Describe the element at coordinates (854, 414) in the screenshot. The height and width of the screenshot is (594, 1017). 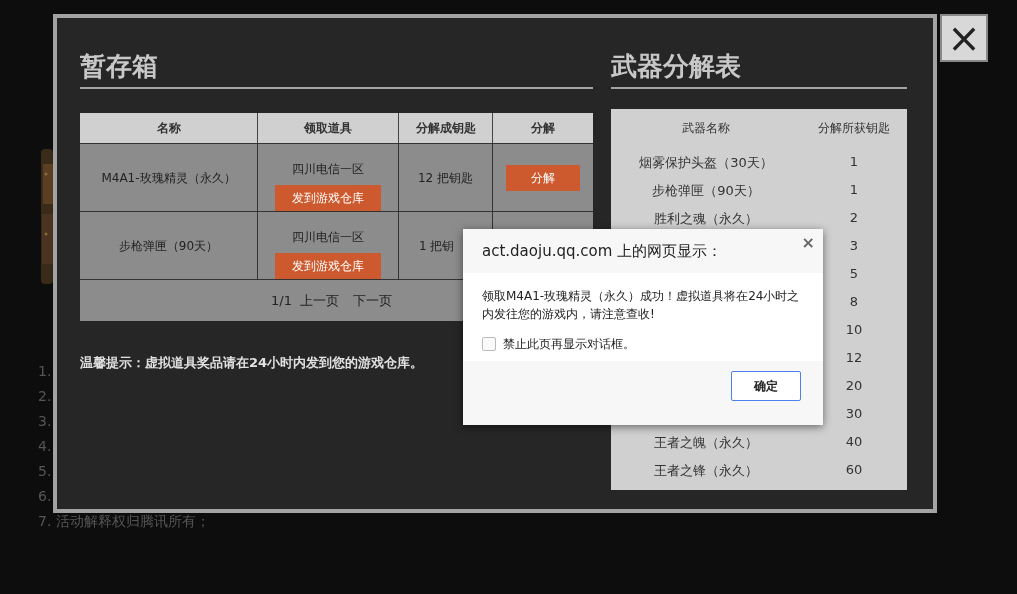
I see `key-count: 30` at that location.